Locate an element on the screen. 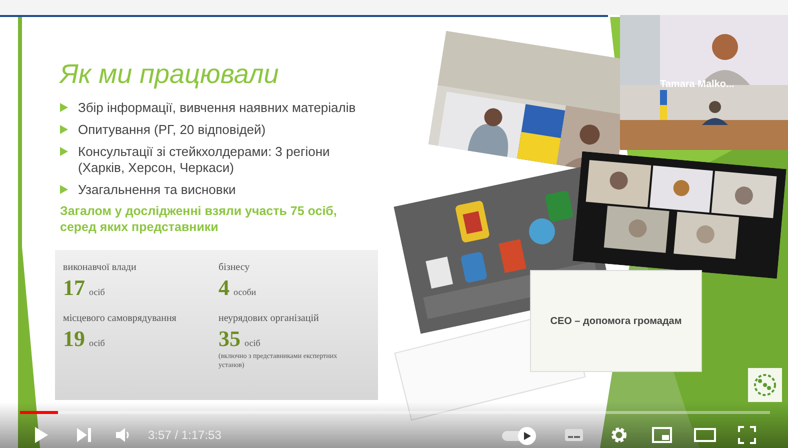 The width and height of the screenshot is (788, 448). settings-icon is located at coordinates (619, 435).